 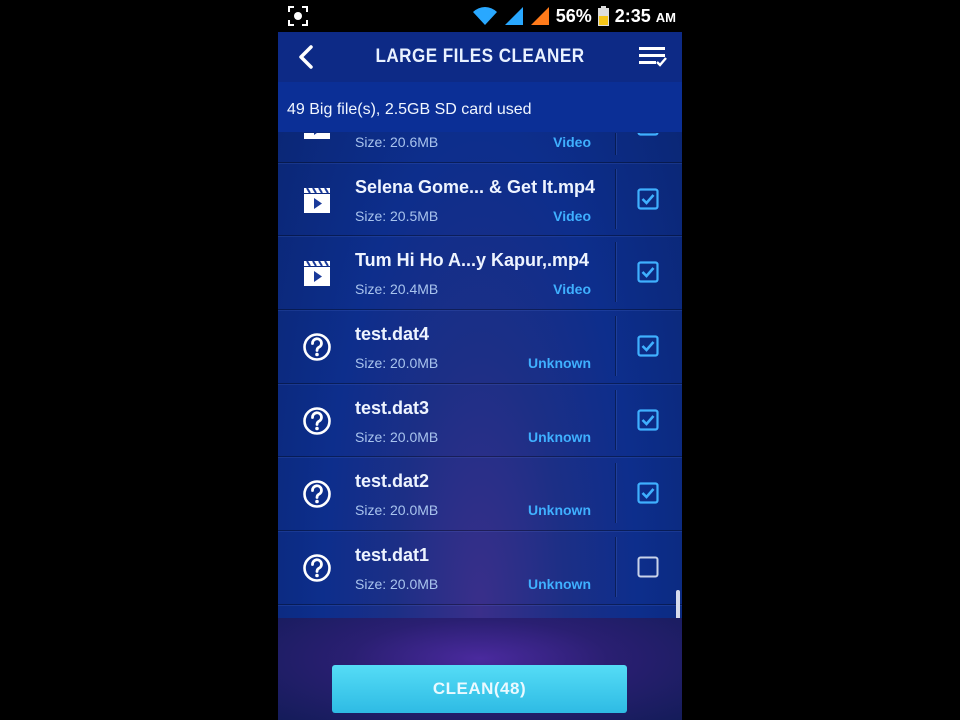 I want to click on file-size: Size: 20.4MB, so click(x=397, y=289).